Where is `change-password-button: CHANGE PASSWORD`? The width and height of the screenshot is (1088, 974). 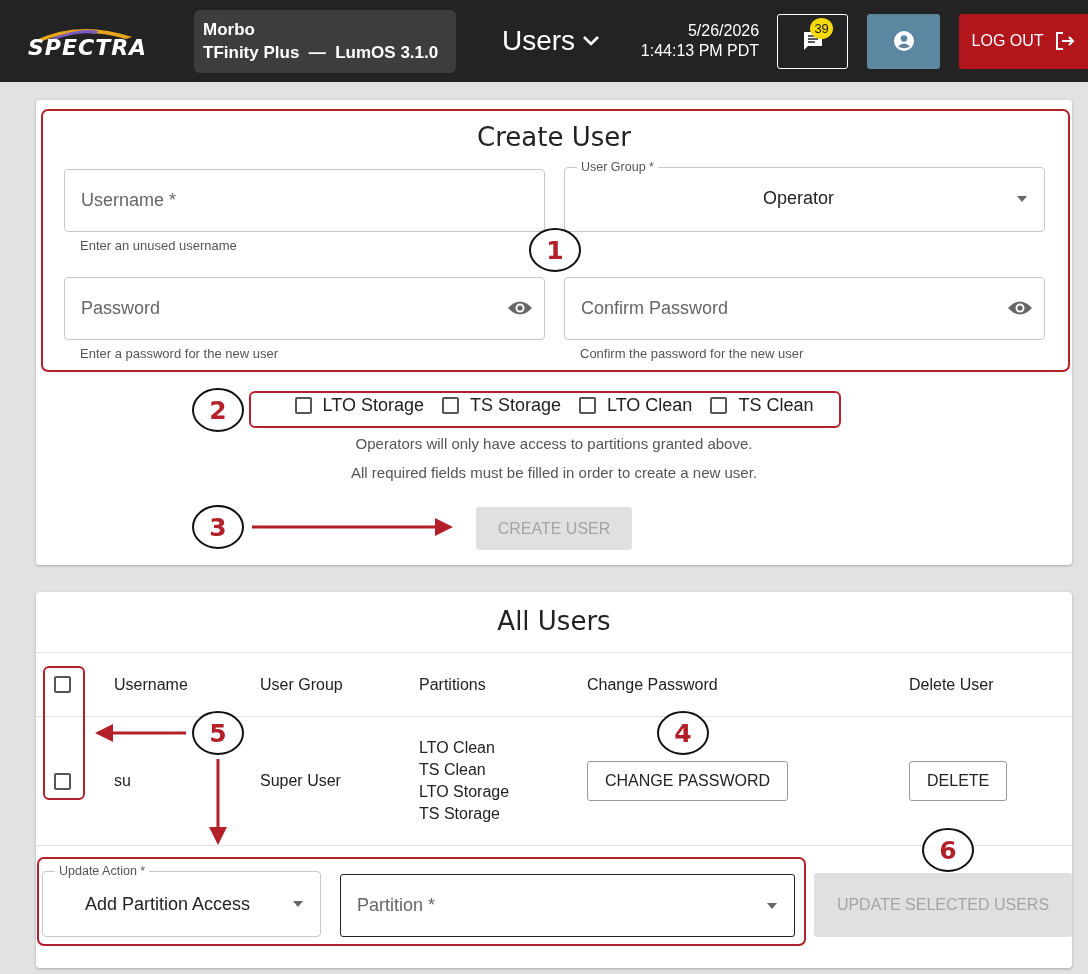
change-password-button: CHANGE PASSWORD is located at coordinates (688, 781).